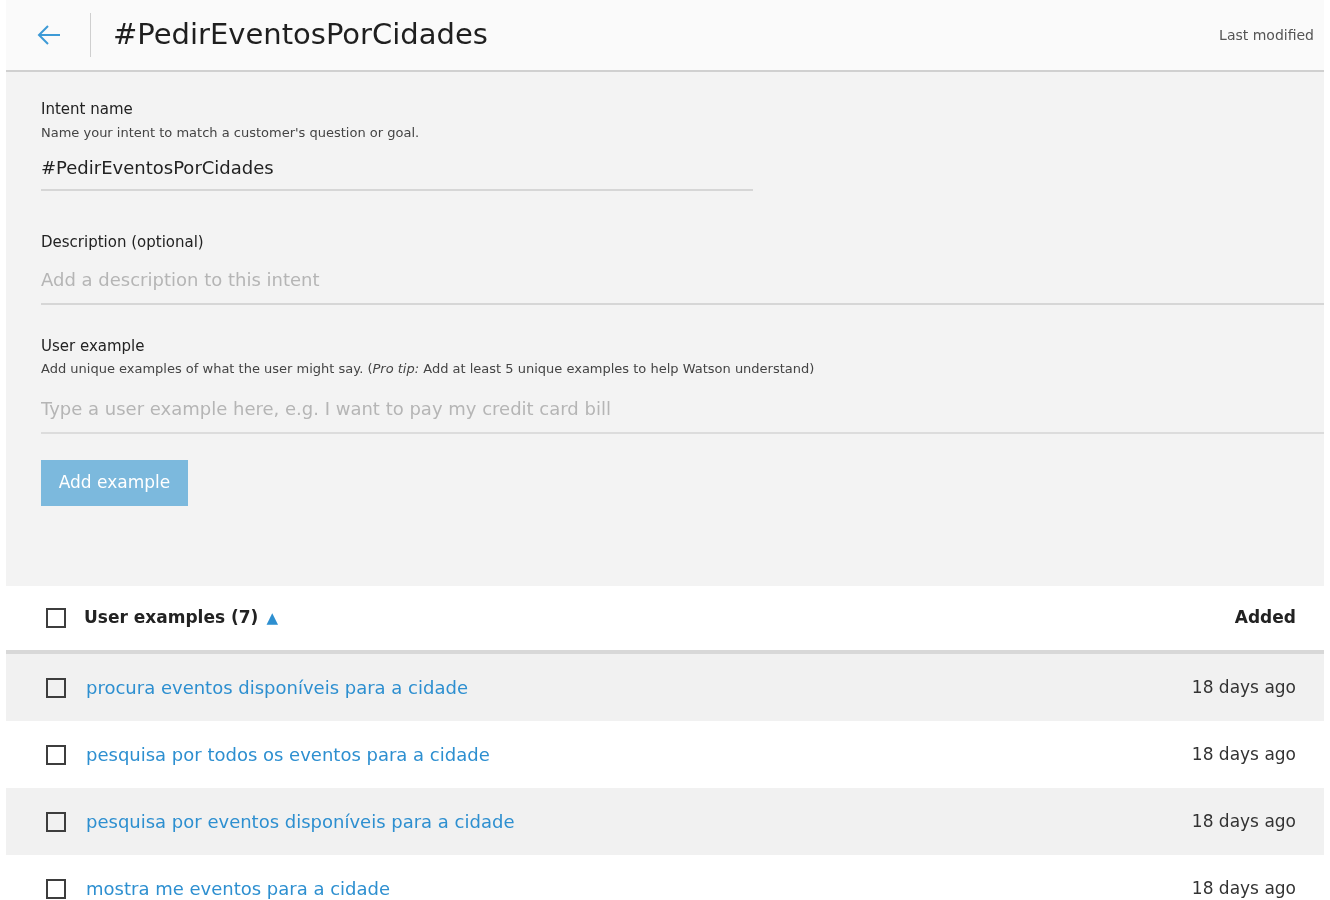 The height and width of the screenshot is (900, 1330). I want to click on field-label: Intent name, so click(87, 109).